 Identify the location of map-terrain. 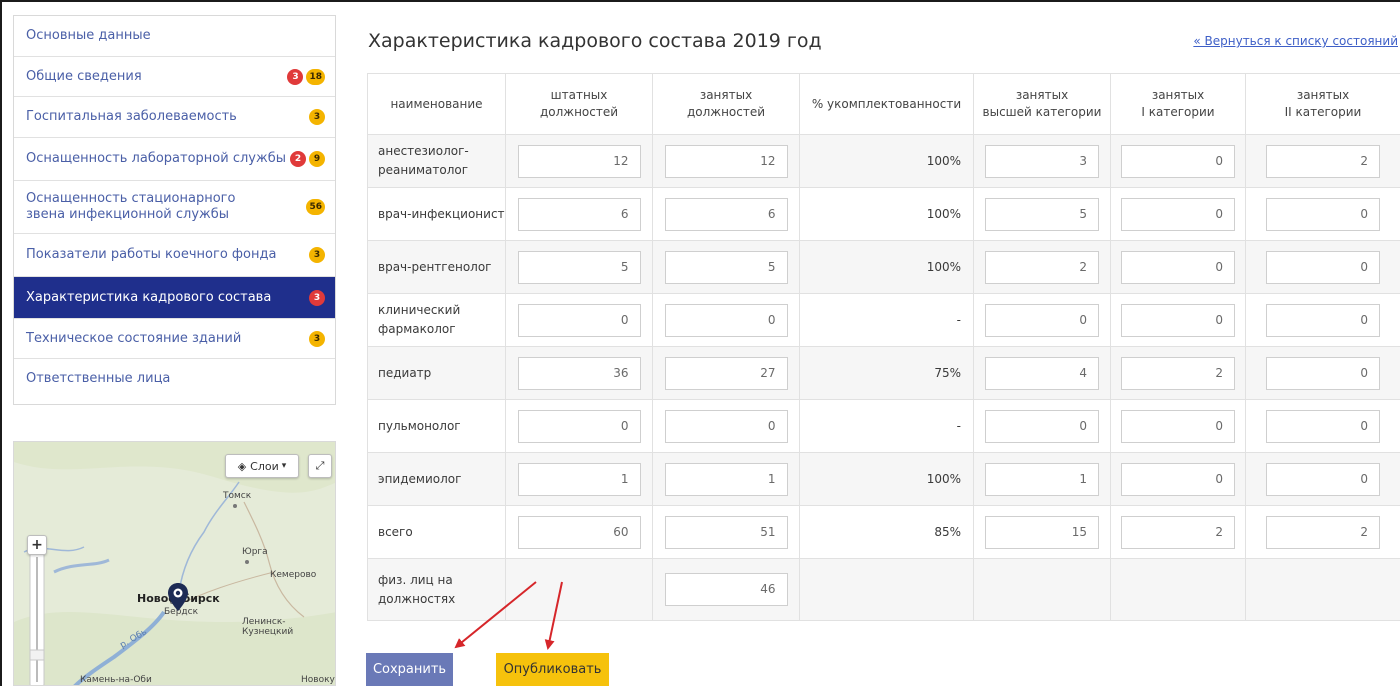
(174, 563).